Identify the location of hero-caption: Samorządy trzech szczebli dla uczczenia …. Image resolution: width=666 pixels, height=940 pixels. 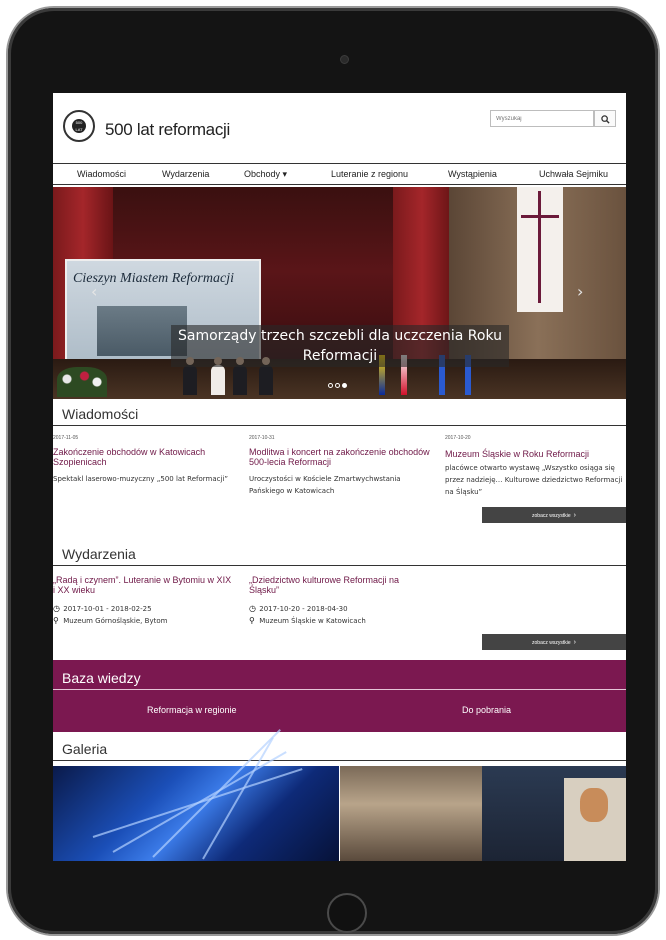
(340, 346).